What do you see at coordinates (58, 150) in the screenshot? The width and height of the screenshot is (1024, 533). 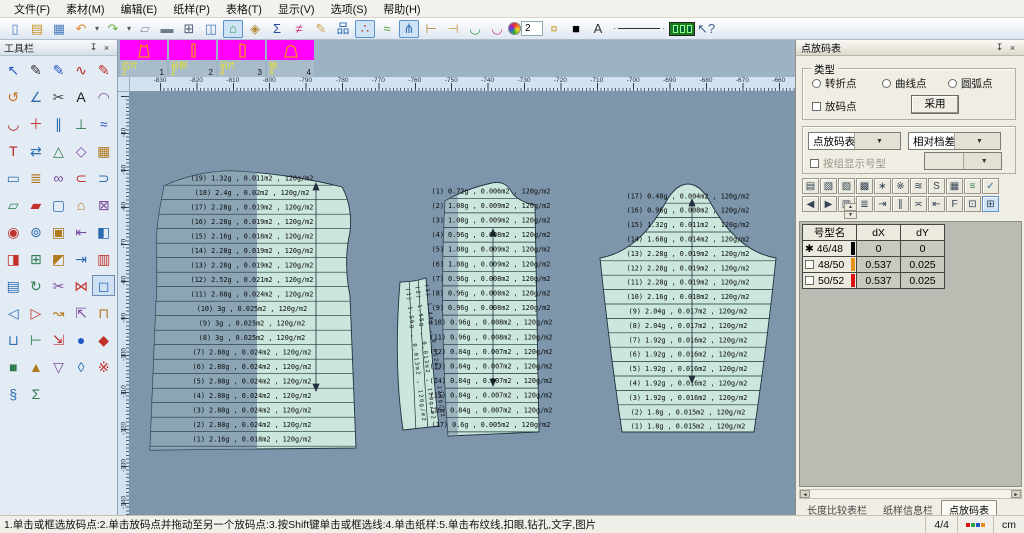 I see `triangle-icon: △` at bounding box center [58, 150].